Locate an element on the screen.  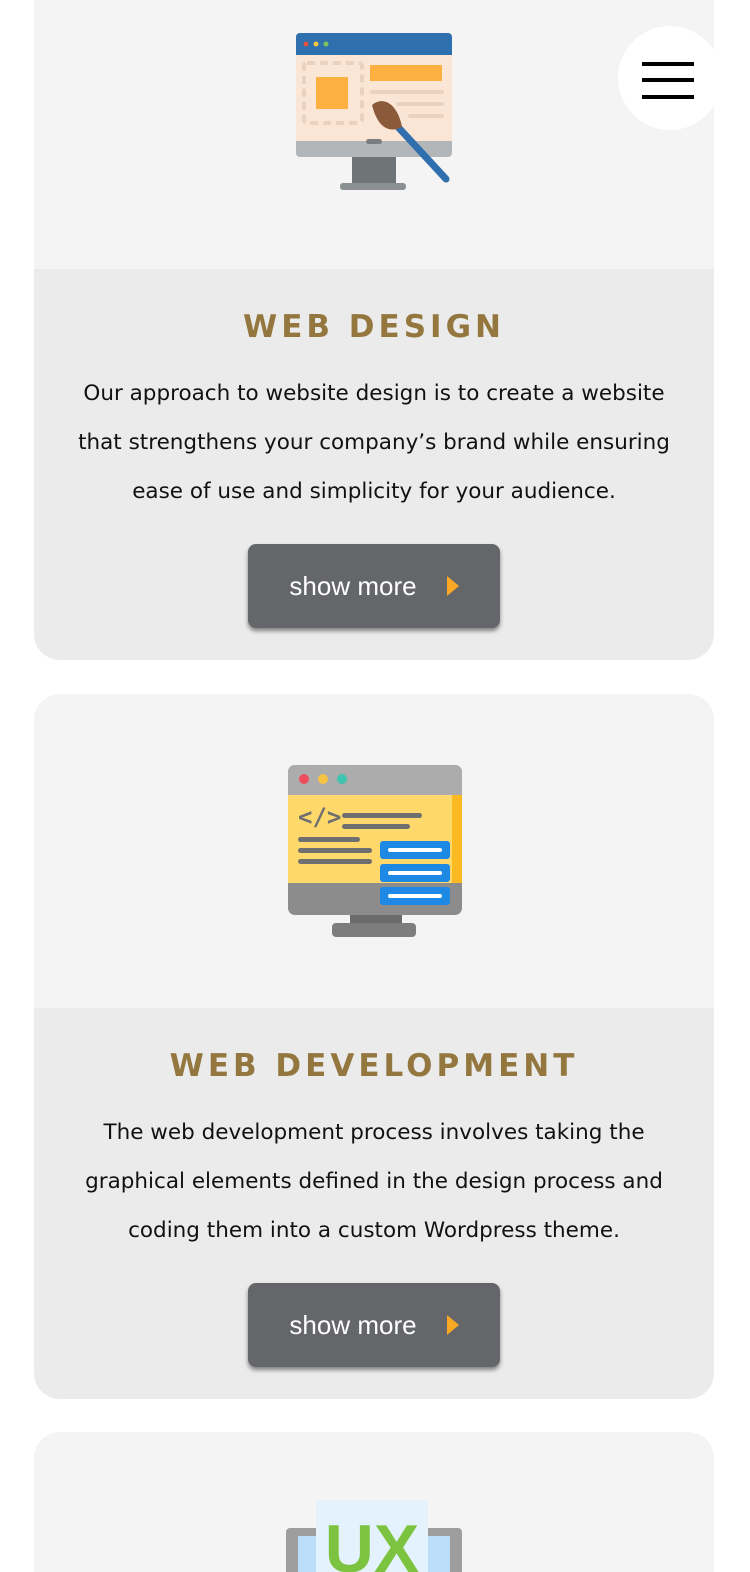
web-development-code-monitor-icon: </> is located at coordinates (375, 851).